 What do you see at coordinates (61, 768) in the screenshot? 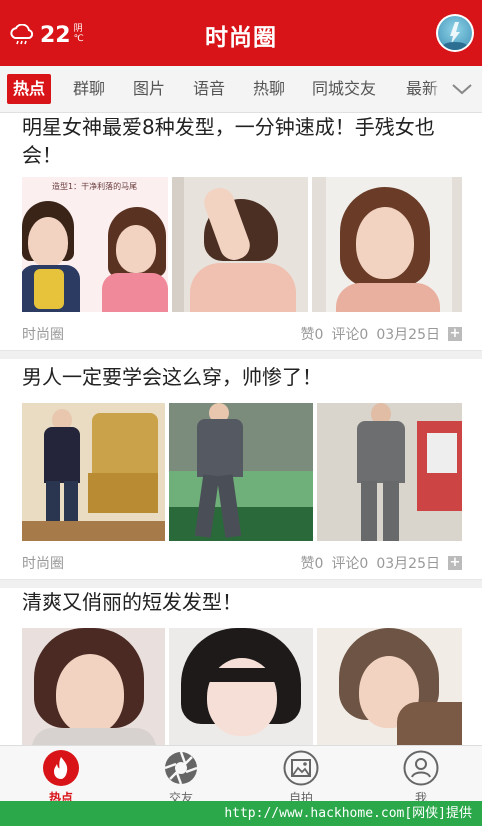
I see `flame-icon` at bounding box center [61, 768].